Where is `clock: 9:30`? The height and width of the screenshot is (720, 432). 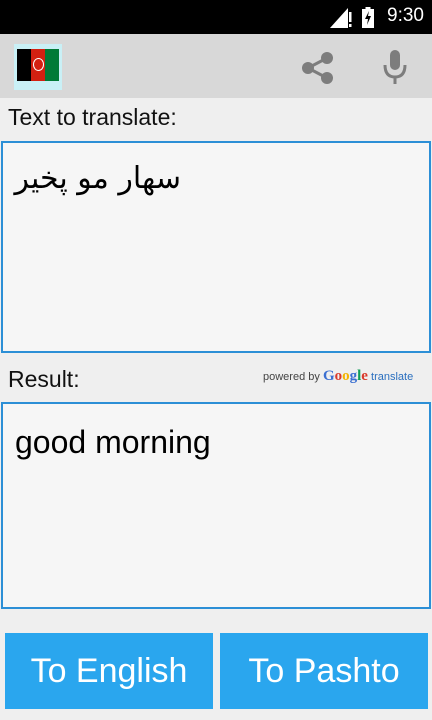
clock: 9:30 is located at coordinates (405, 15).